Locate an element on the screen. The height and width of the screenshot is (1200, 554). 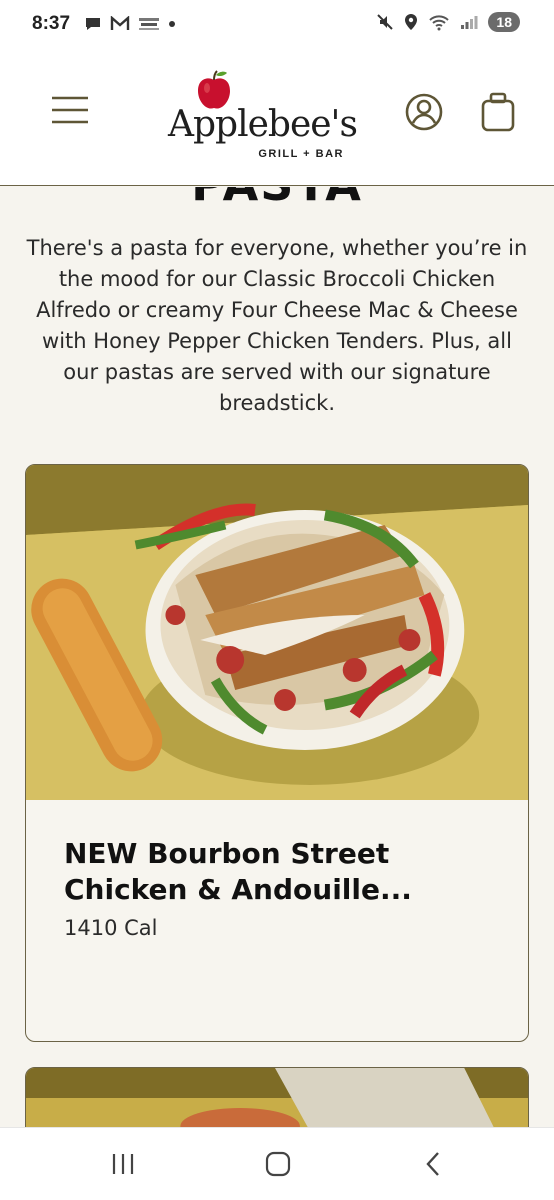
bag-icon is located at coordinates (498, 112).